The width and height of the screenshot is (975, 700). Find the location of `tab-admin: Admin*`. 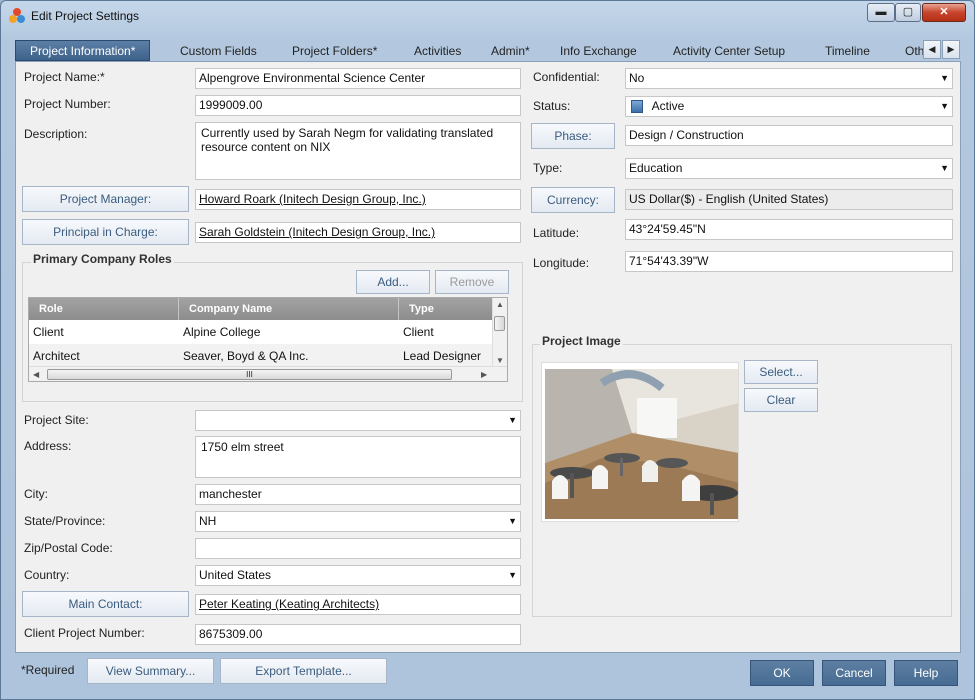

tab-admin: Admin* is located at coordinates (510, 51).